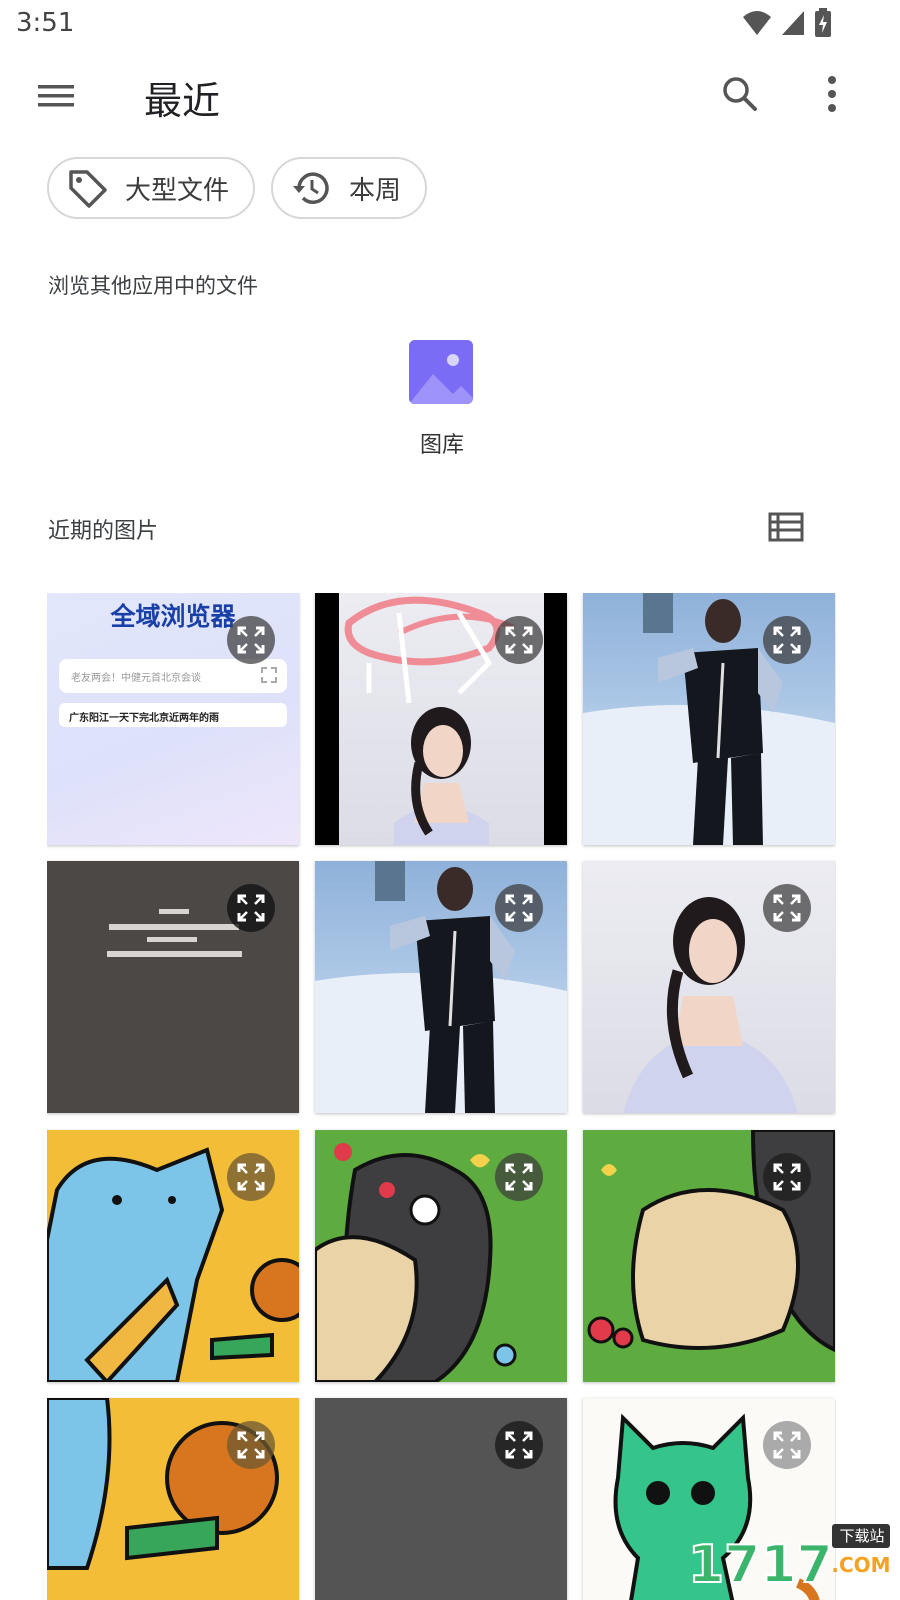  What do you see at coordinates (823, 22) in the screenshot?
I see `battery-icon` at bounding box center [823, 22].